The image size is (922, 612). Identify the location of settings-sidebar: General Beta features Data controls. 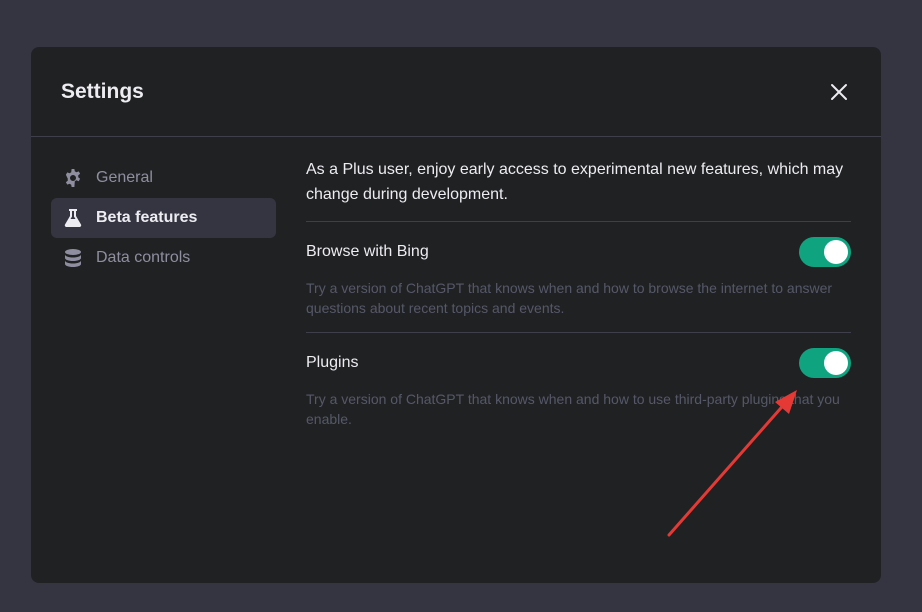
(163, 218).